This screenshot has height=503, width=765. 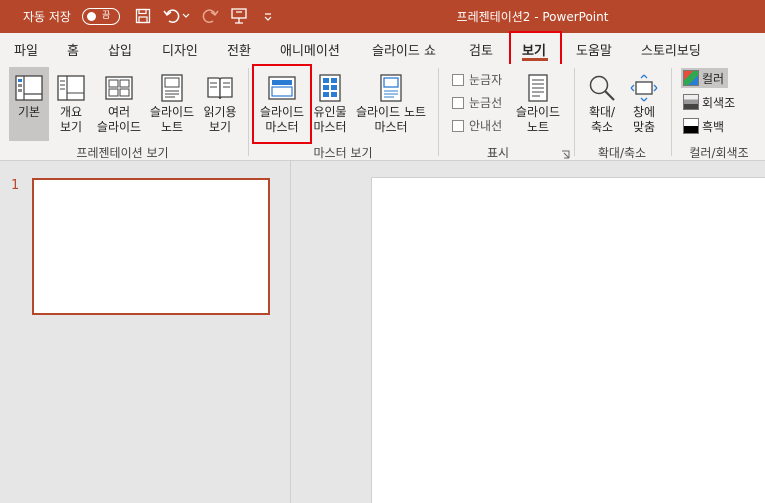 I want to click on slide-master-label: 슬라이드 마스터, so click(x=282, y=119).